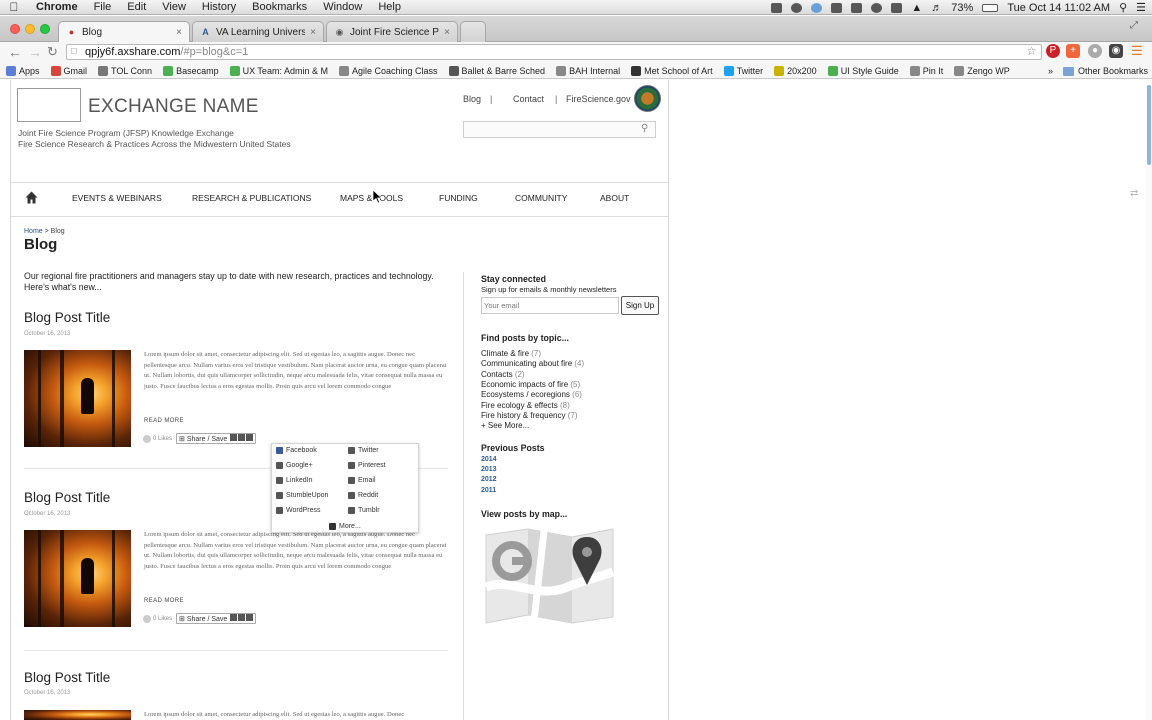 The height and width of the screenshot is (720, 1152). I want to click on reload-icon: ↻, so click(52, 52).